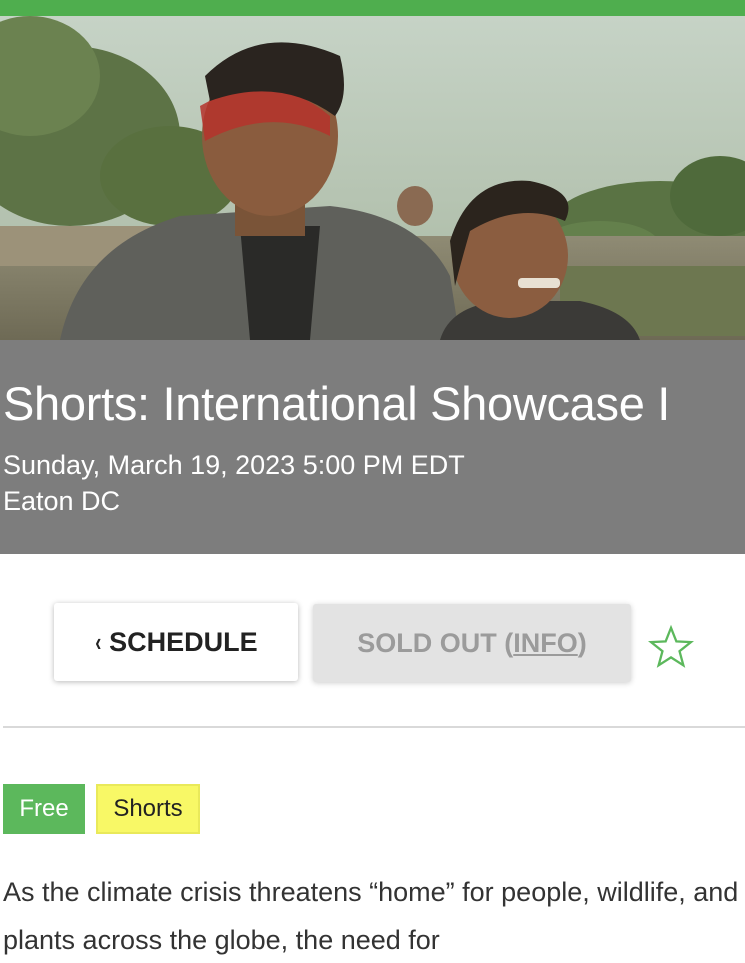 Image resolution: width=745 pixels, height=963 pixels. Describe the element at coordinates (98, 641) in the screenshot. I see `chevron-left-icon: ‹` at that location.